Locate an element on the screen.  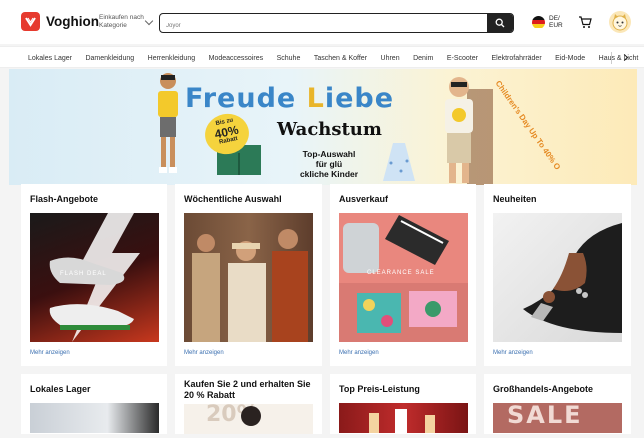
nav-item: Eid-Mode is located at coordinates (570, 58).